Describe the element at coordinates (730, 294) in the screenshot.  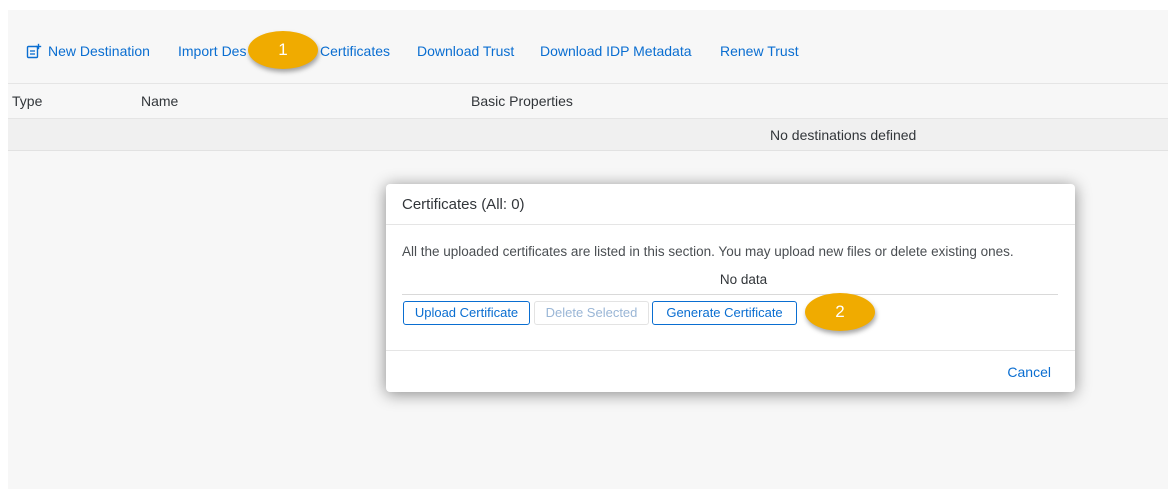
I see `divider` at that location.